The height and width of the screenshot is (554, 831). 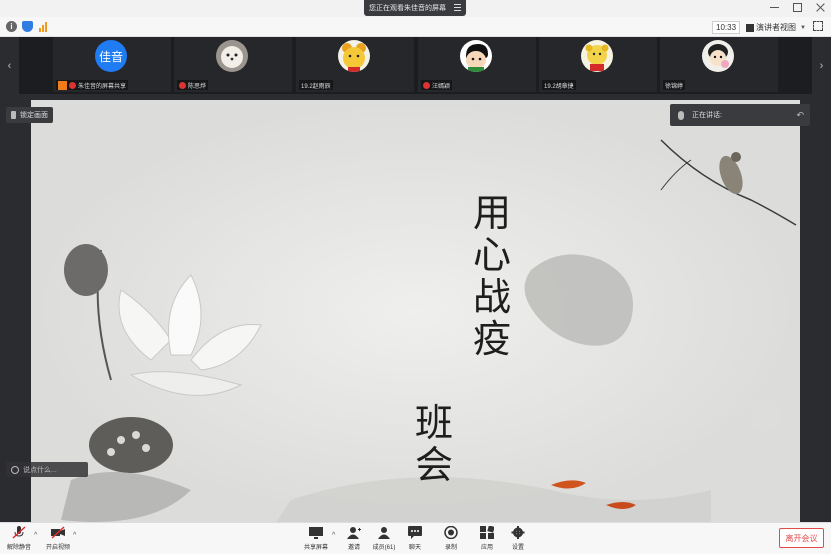 What do you see at coordinates (433, 444) in the screenshot?
I see `slide-title-sub: 班会` at bounding box center [433, 444].